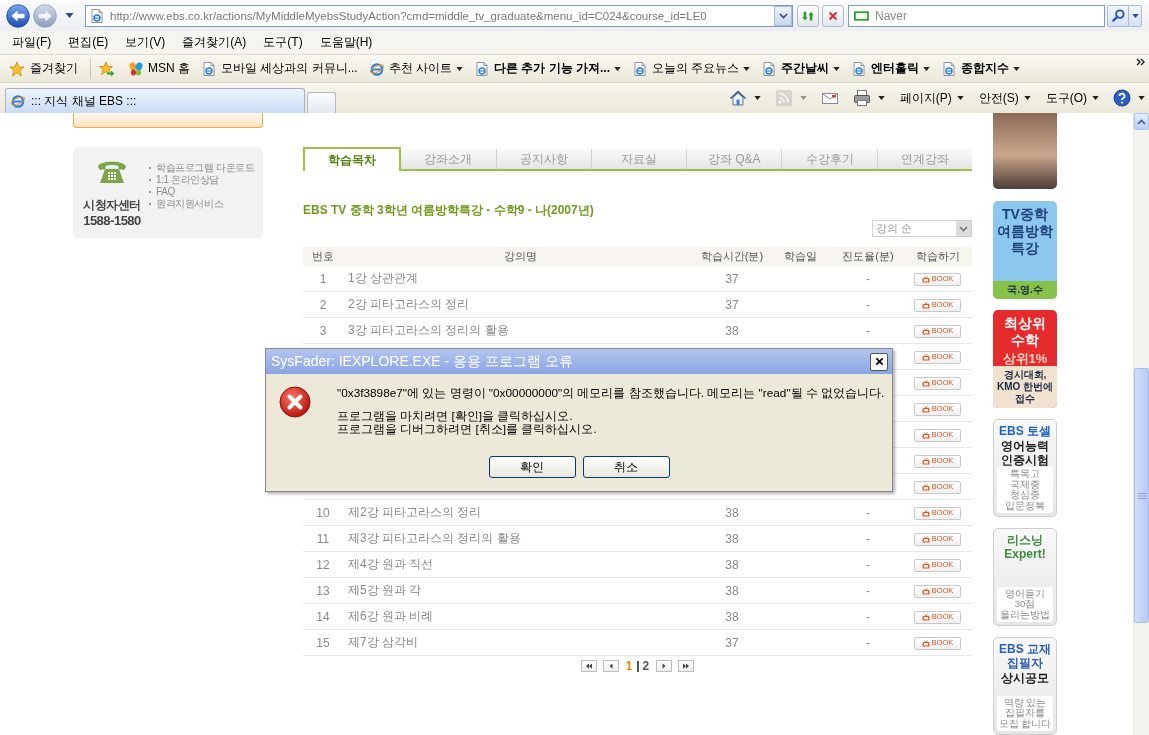  I want to click on search-icon, so click(1118, 15).